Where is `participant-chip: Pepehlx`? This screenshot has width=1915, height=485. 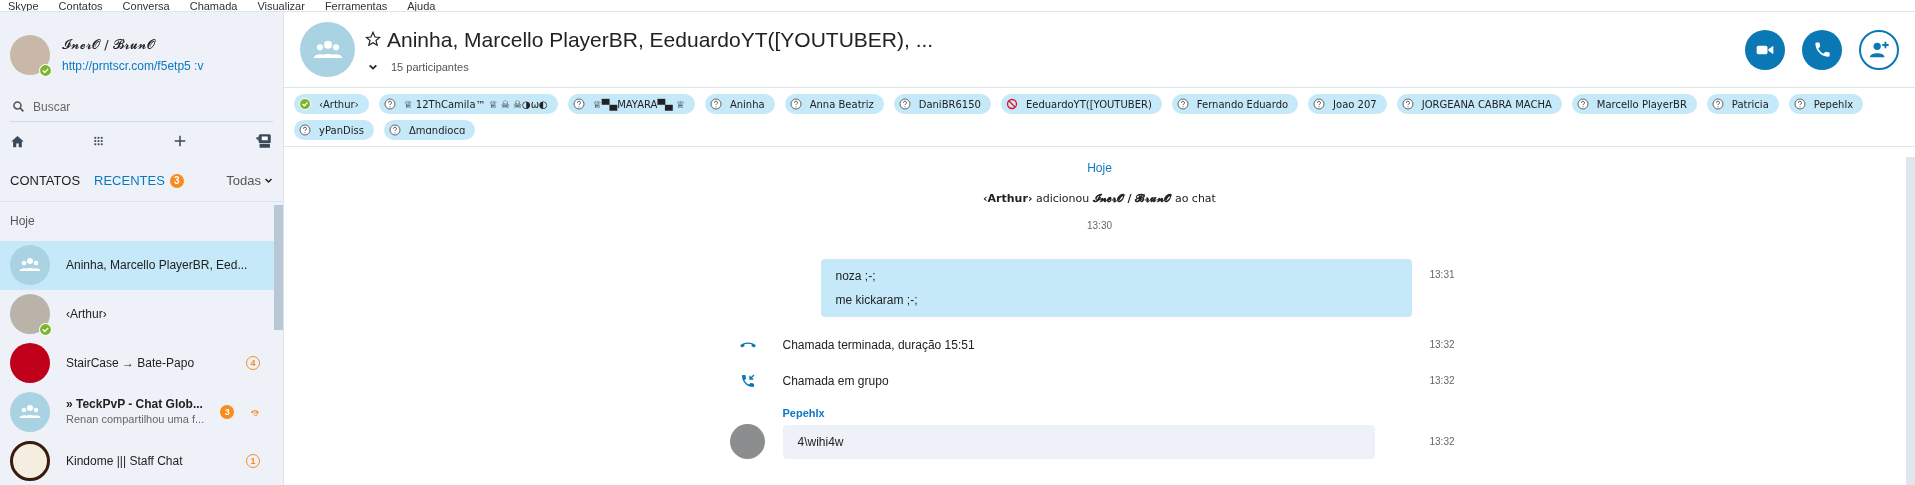 participant-chip: Pepehlx is located at coordinates (1826, 104).